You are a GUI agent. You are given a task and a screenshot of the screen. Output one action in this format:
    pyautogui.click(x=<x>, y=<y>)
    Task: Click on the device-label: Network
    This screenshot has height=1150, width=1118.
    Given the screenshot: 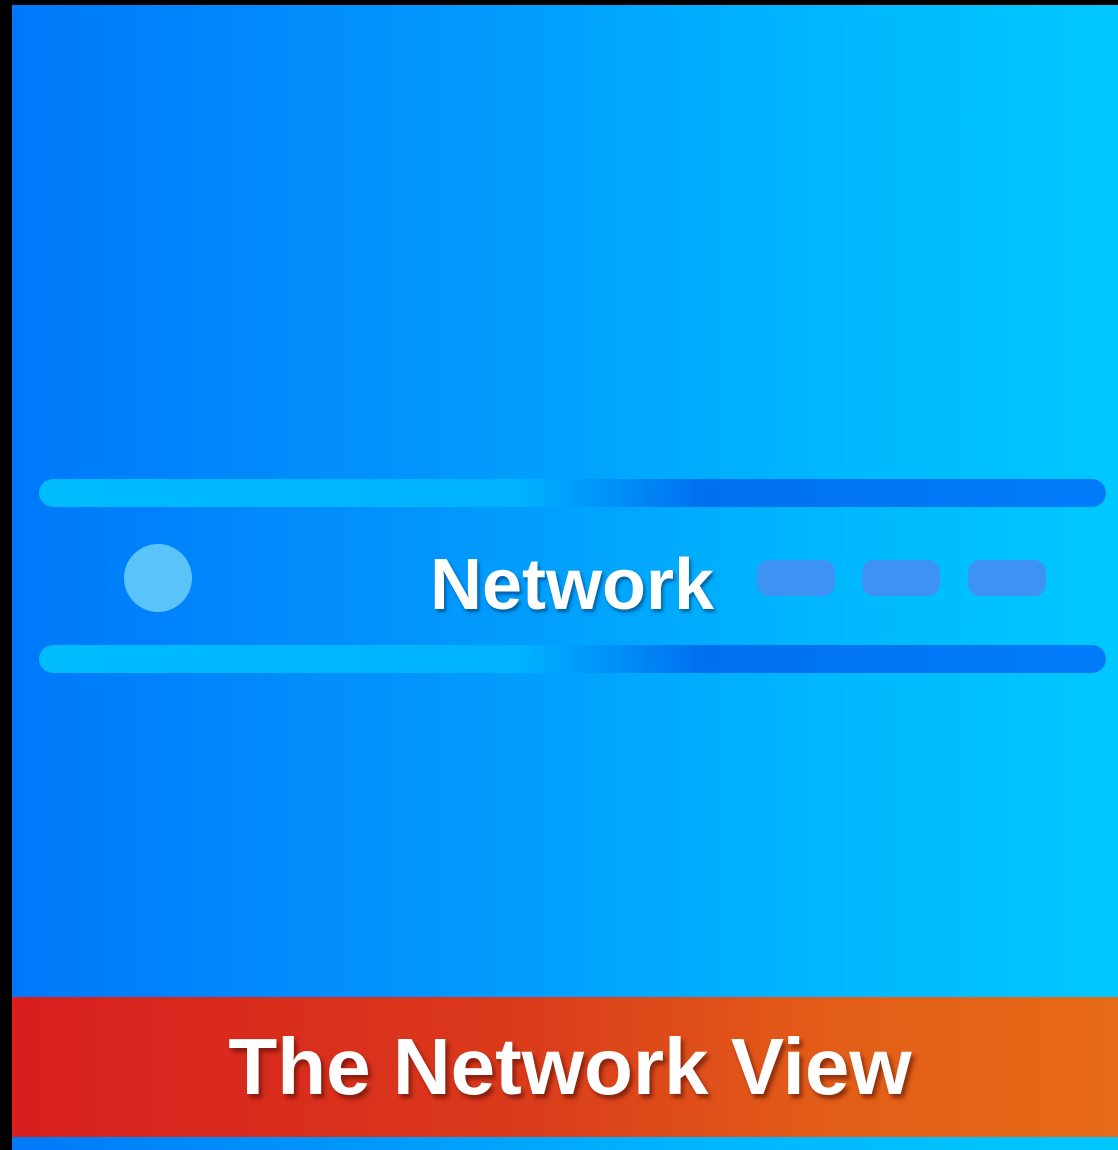 What is the action you would take?
    pyautogui.click(x=572, y=585)
    